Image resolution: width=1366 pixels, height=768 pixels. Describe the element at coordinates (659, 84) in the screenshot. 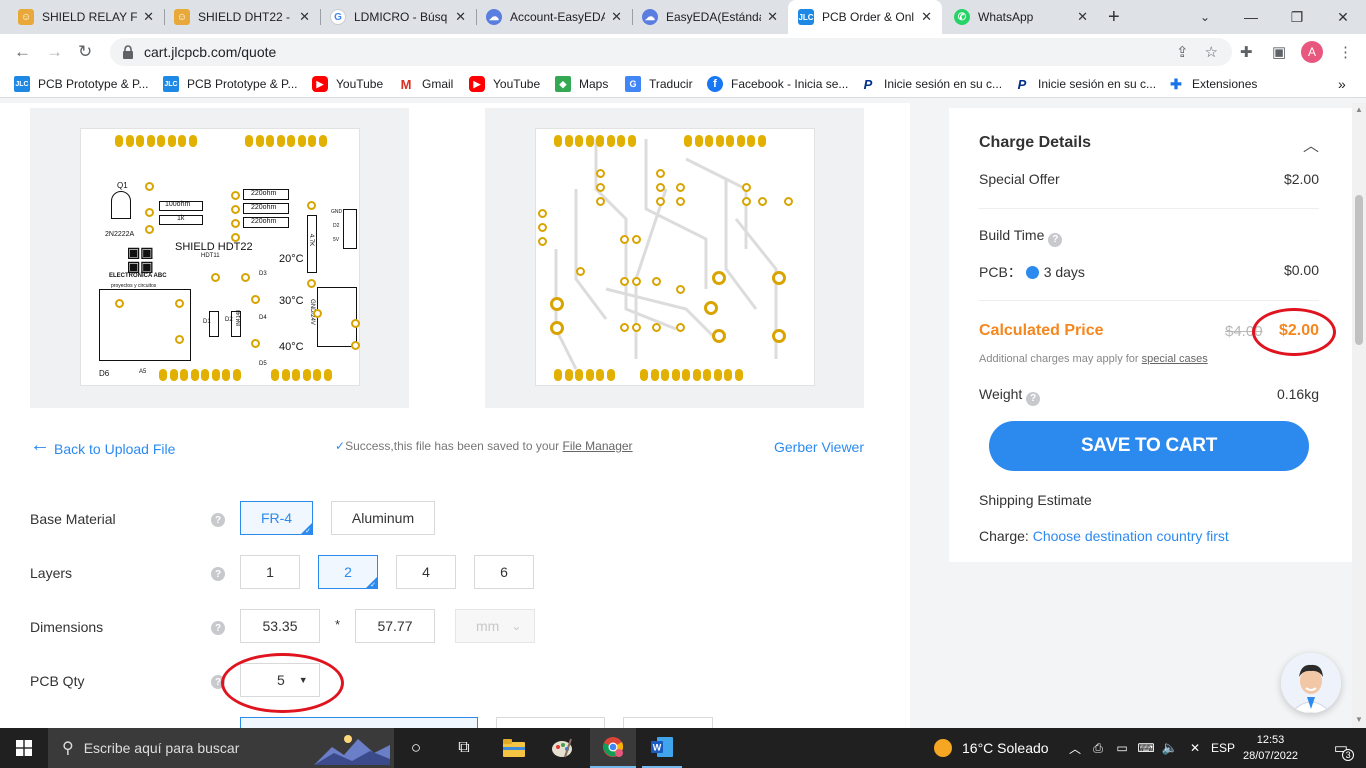

I see `bookmark-item: G Traducir` at that location.